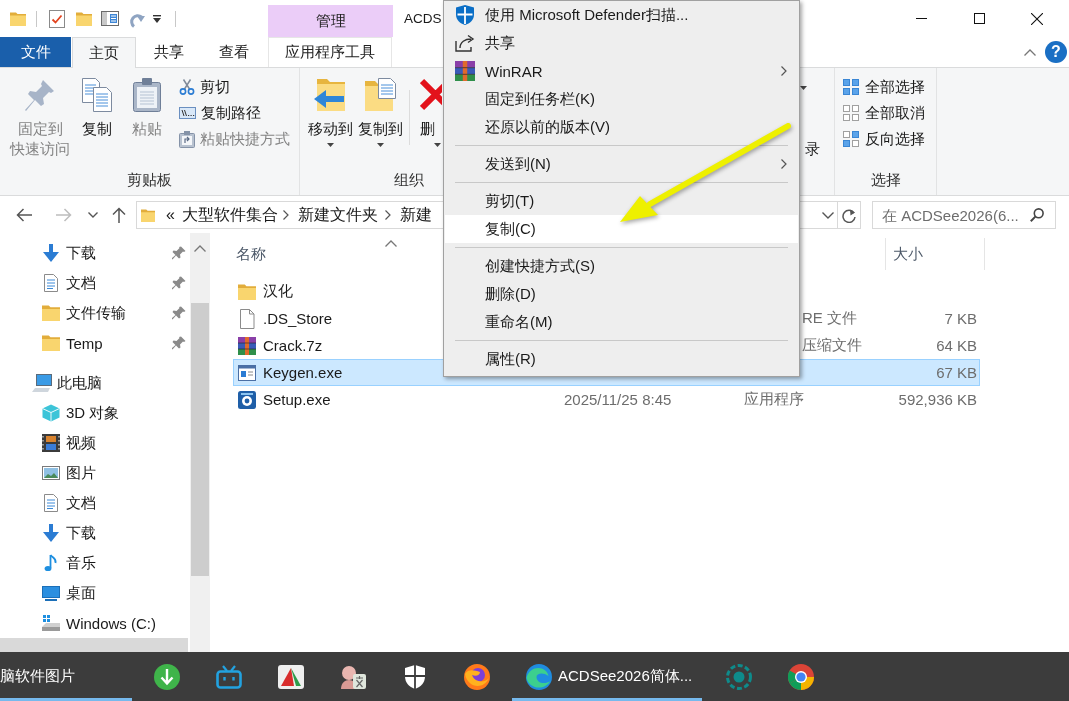  What do you see at coordinates (298, 318) in the screenshot?
I see `file-name: .DS_Store` at bounding box center [298, 318].